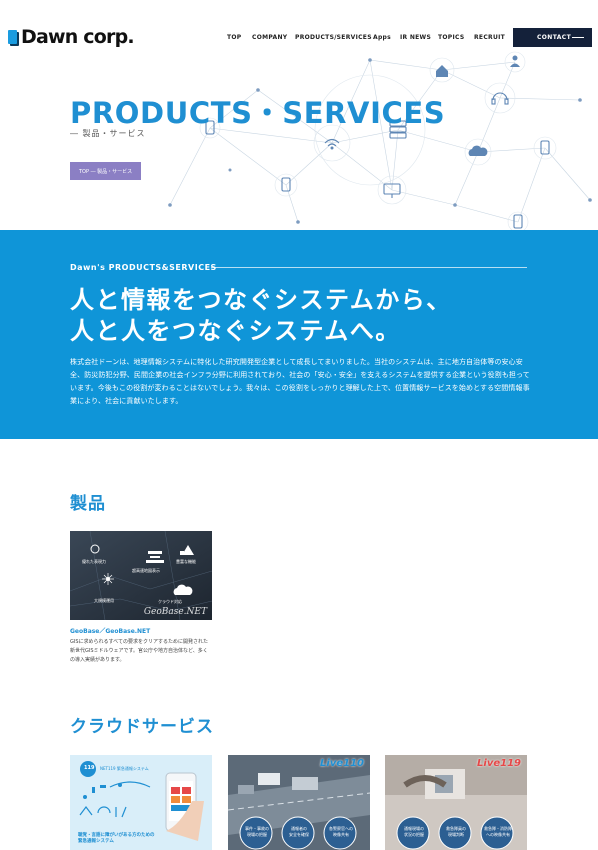 This screenshot has height=850, width=598. Describe the element at coordinates (234, 37) in the screenshot. I see `nav-item-top: TOP` at that location.